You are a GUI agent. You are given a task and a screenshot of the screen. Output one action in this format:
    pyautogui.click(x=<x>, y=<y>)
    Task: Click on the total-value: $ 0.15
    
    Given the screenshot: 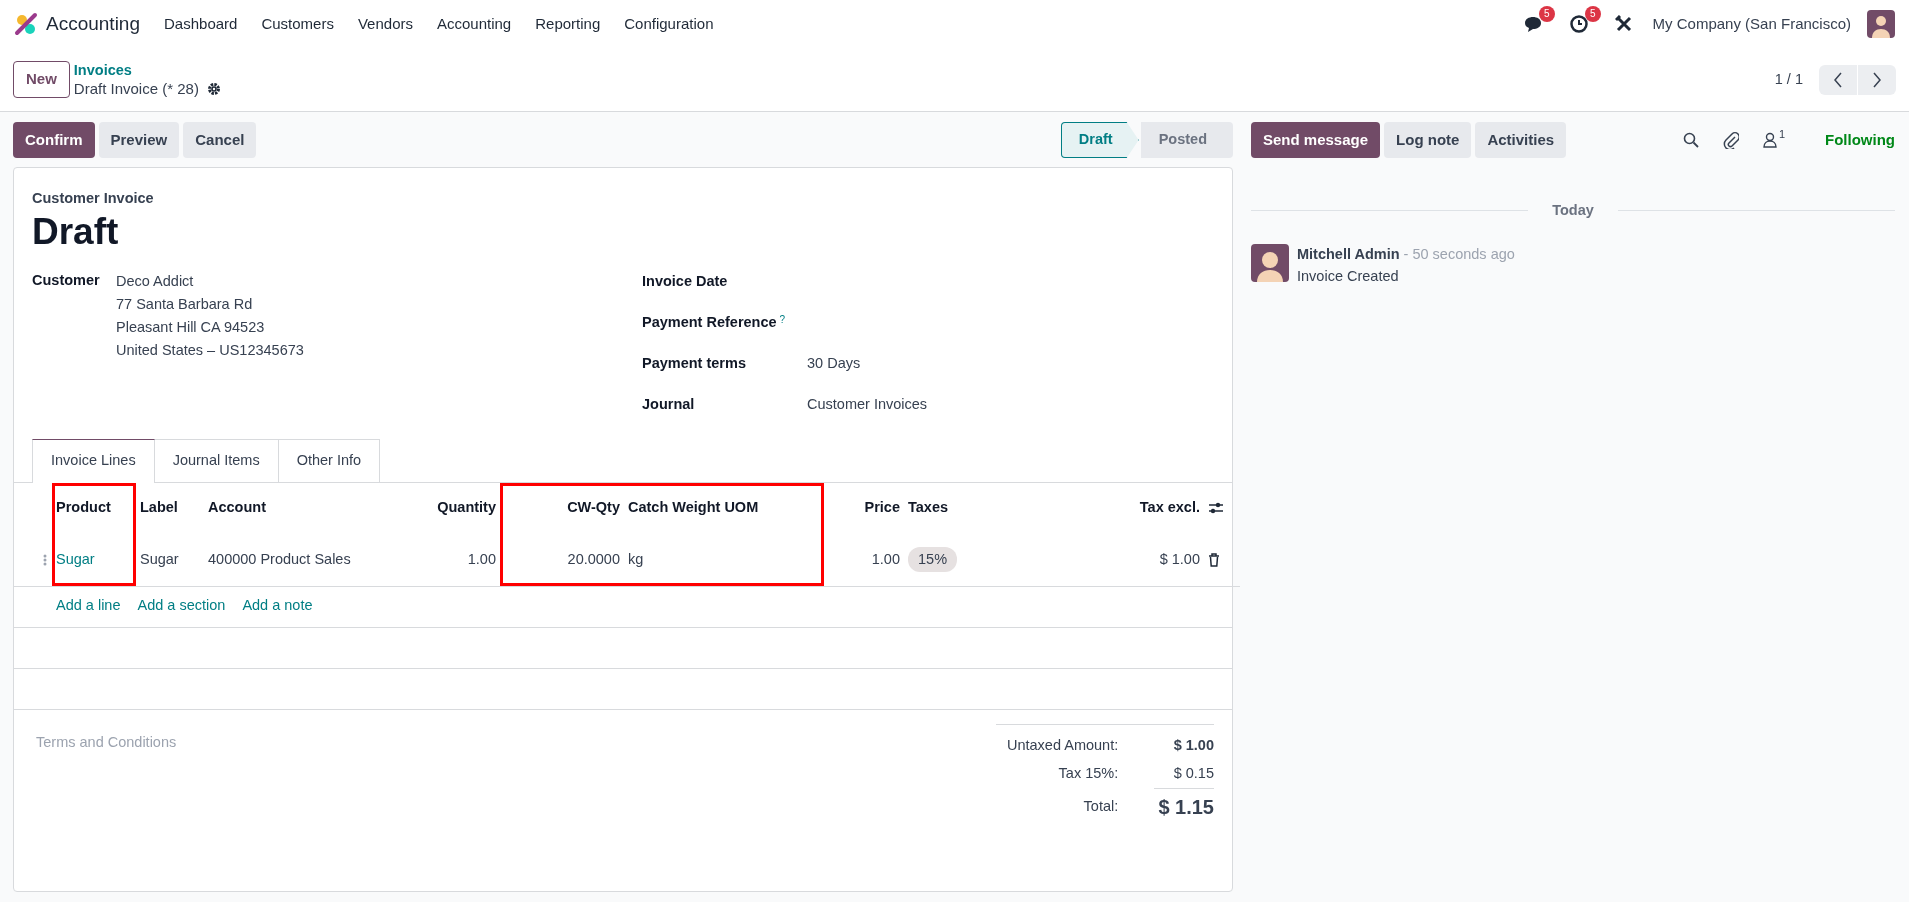 What is the action you would take?
    pyautogui.click(x=1184, y=774)
    